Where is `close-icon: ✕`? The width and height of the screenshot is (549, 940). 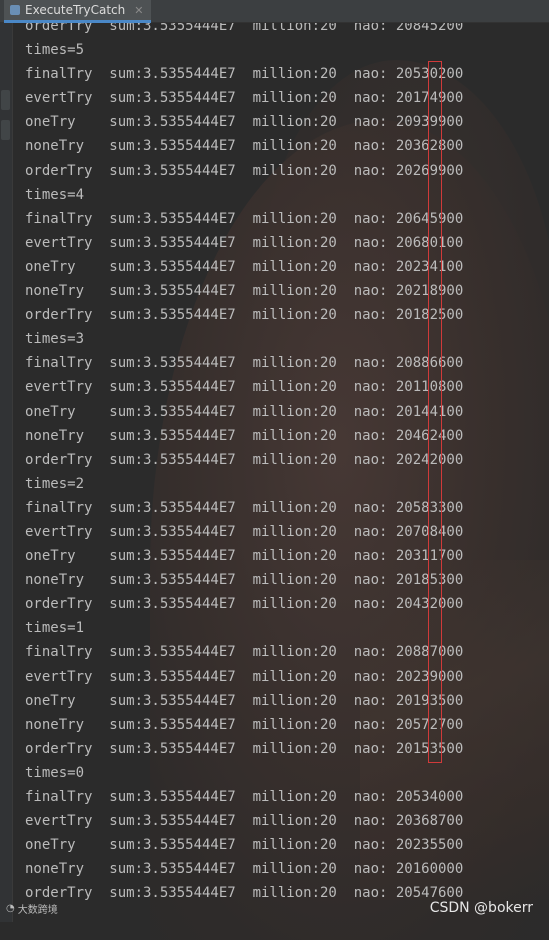
close-icon: ✕ is located at coordinates (138, 10).